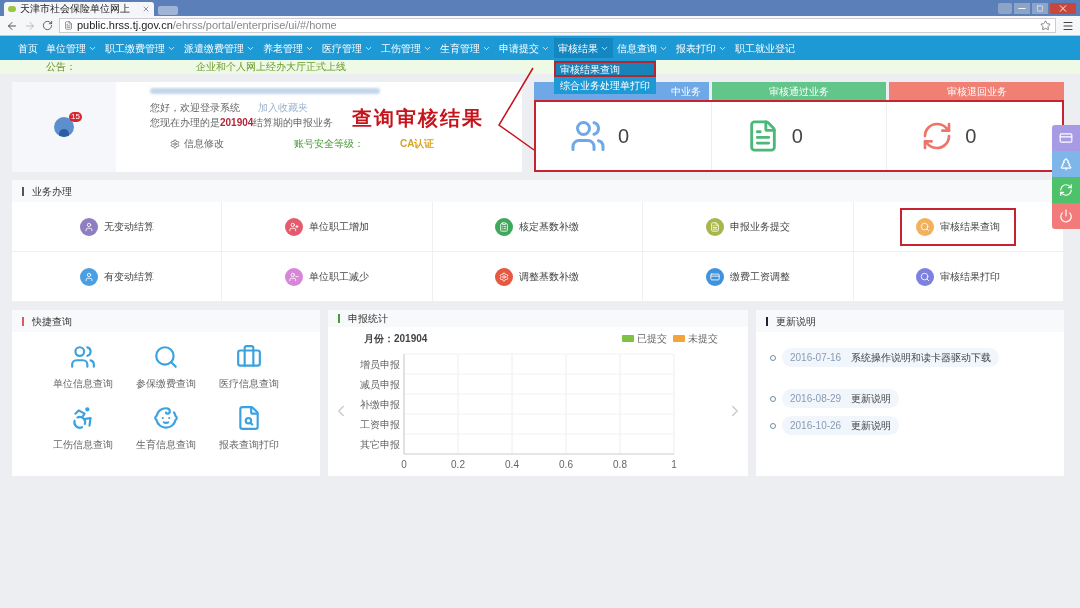 This screenshot has width=1080, height=608. What do you see at coordinates (207, 25) in the screenshot?
I see `url-text: public.hrss.tj.gov.cn/ehrss/portal/enterprise/ui/#/home` at bounding box center [207, 25].